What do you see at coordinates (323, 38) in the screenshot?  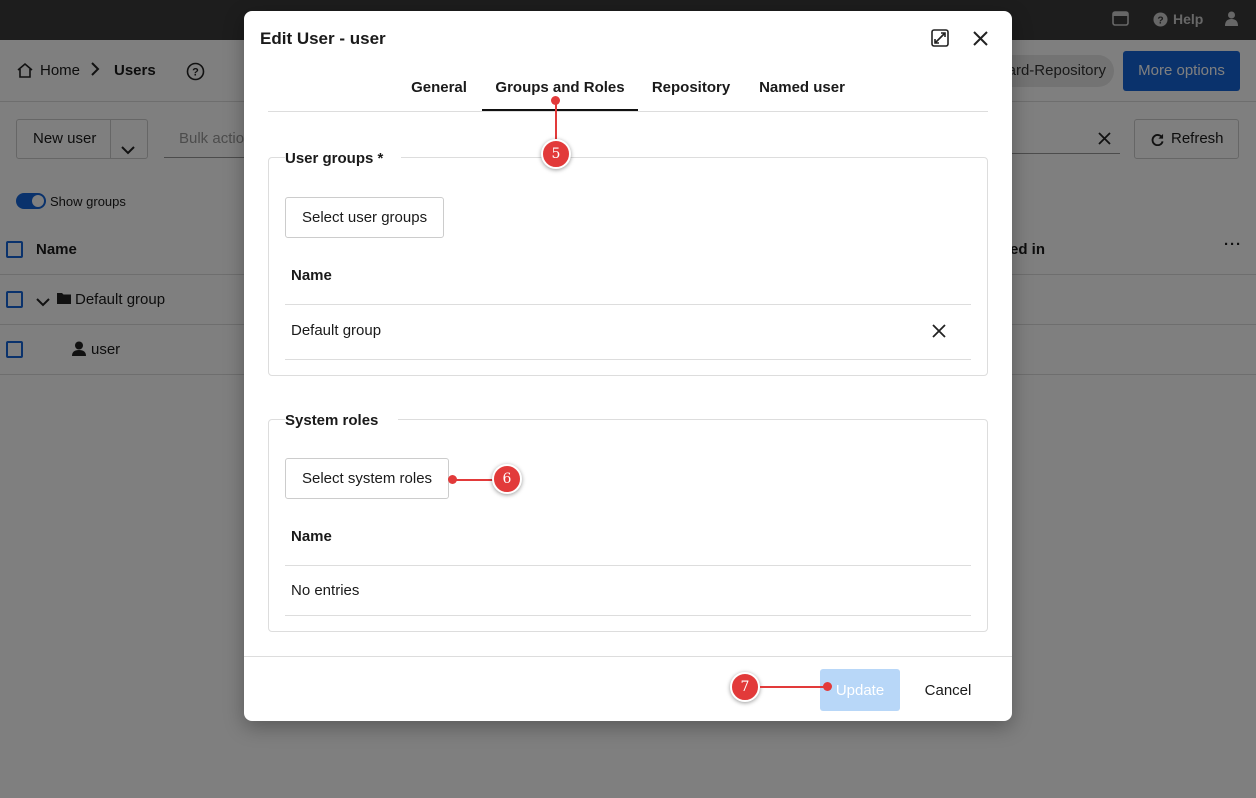 I see `dialog-title: Edit User - user` at bounding box center [323, 38].